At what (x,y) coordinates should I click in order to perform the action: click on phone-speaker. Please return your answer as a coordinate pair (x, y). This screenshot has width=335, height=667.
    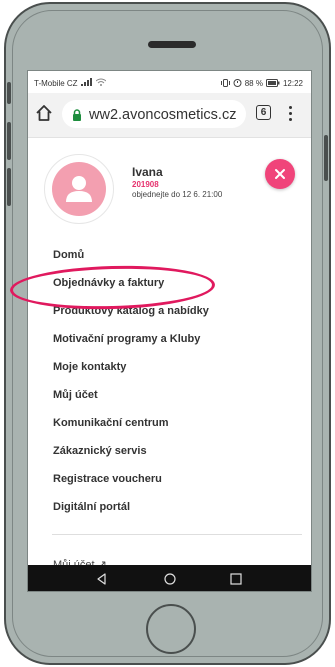
    Looking at the image, I should click on (172, 44).